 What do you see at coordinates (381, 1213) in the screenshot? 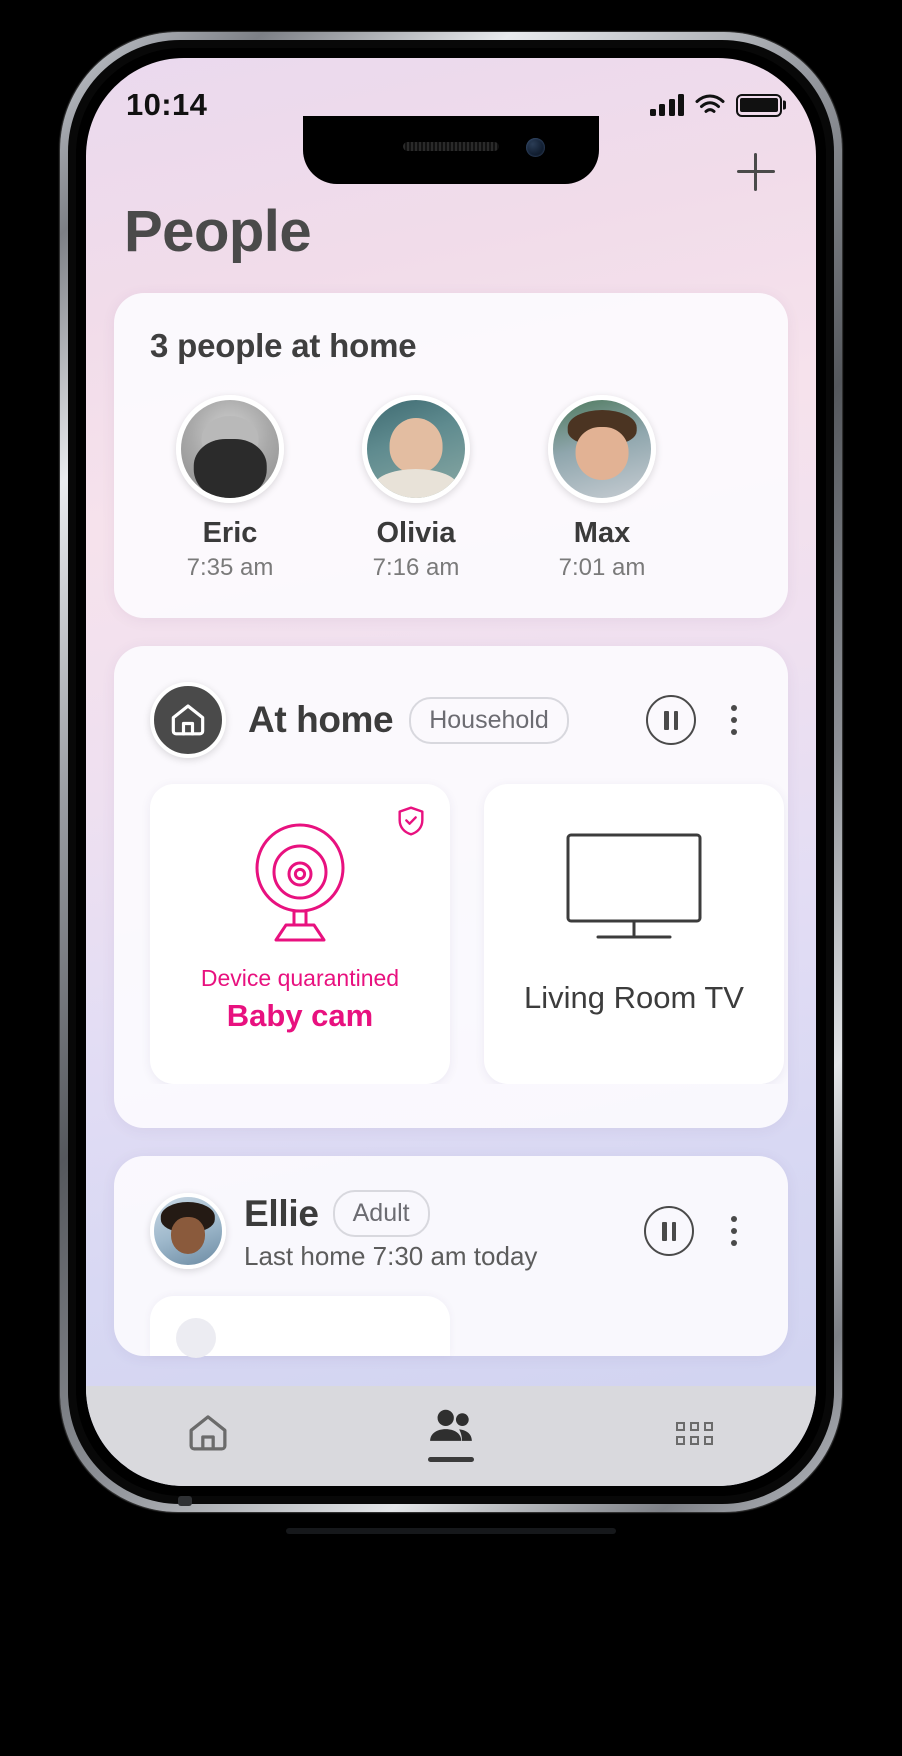
I see `adult-badge: Adult` at bounding box center [381, 1213].